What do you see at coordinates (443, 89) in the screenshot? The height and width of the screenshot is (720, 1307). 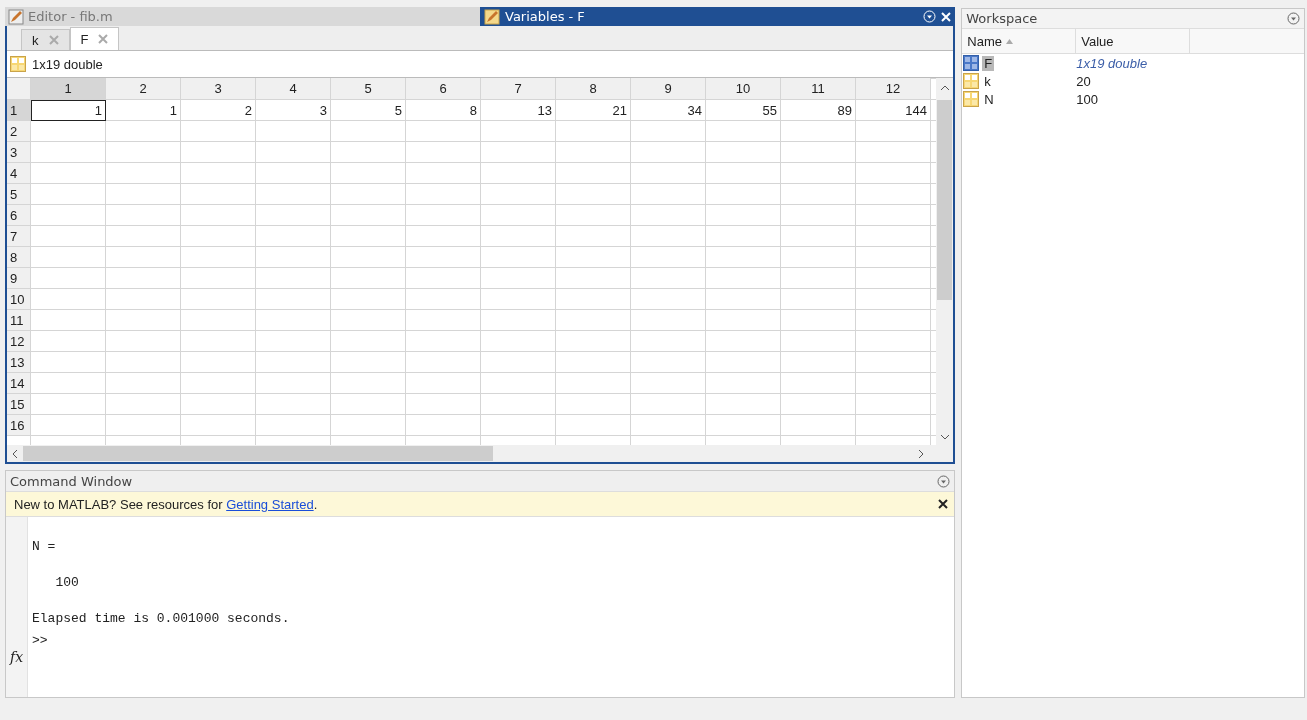 I see `column-header: 6` at bounding box center [443, 89].